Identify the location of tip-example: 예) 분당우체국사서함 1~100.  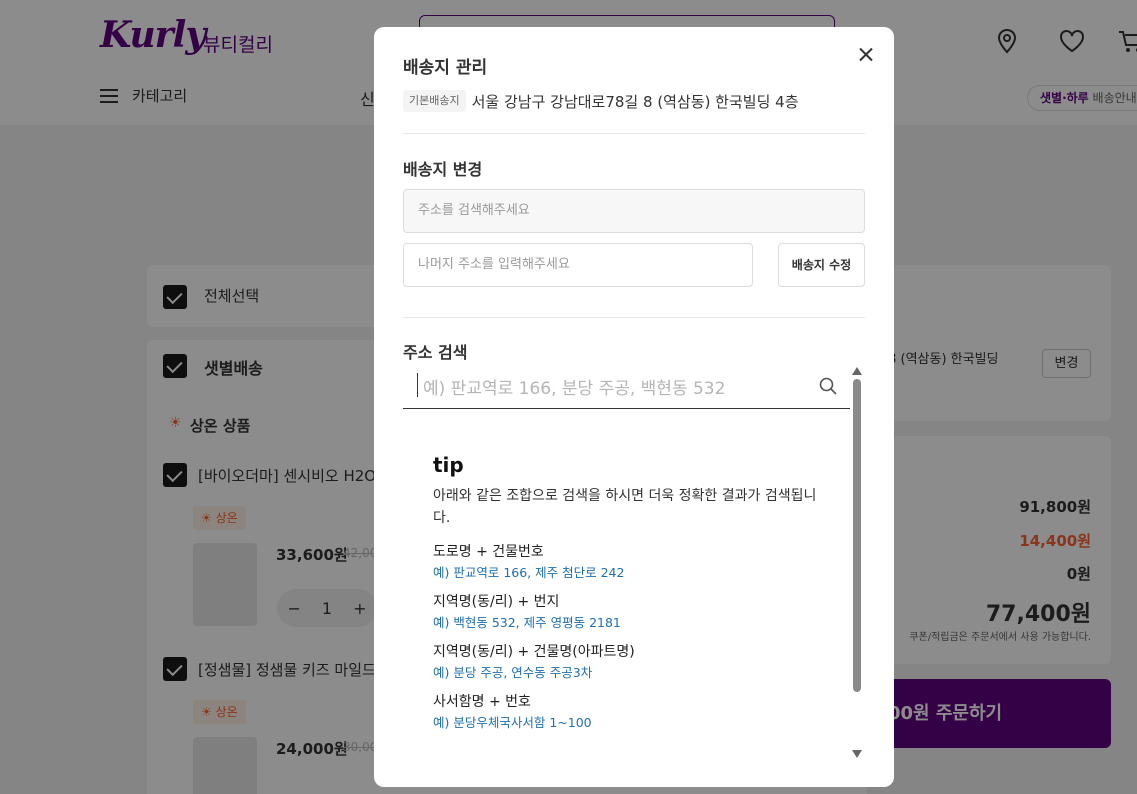
(512, 722).